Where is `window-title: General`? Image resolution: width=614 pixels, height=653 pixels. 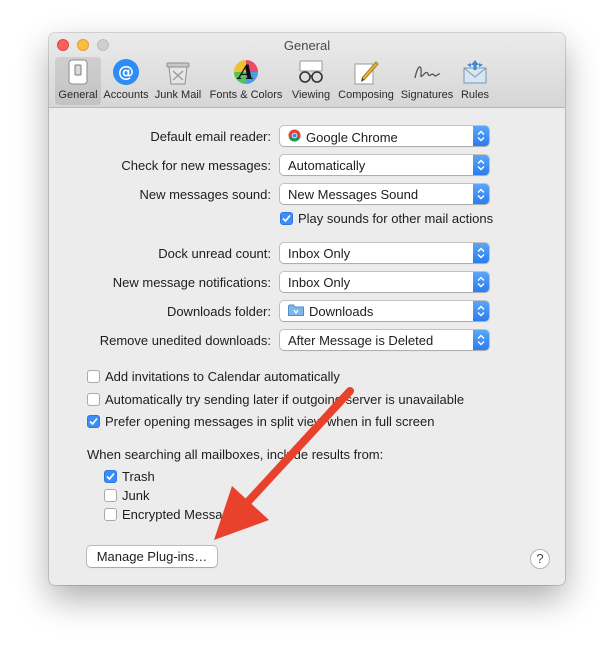 window-title: General is located at coordinates (307, 45).